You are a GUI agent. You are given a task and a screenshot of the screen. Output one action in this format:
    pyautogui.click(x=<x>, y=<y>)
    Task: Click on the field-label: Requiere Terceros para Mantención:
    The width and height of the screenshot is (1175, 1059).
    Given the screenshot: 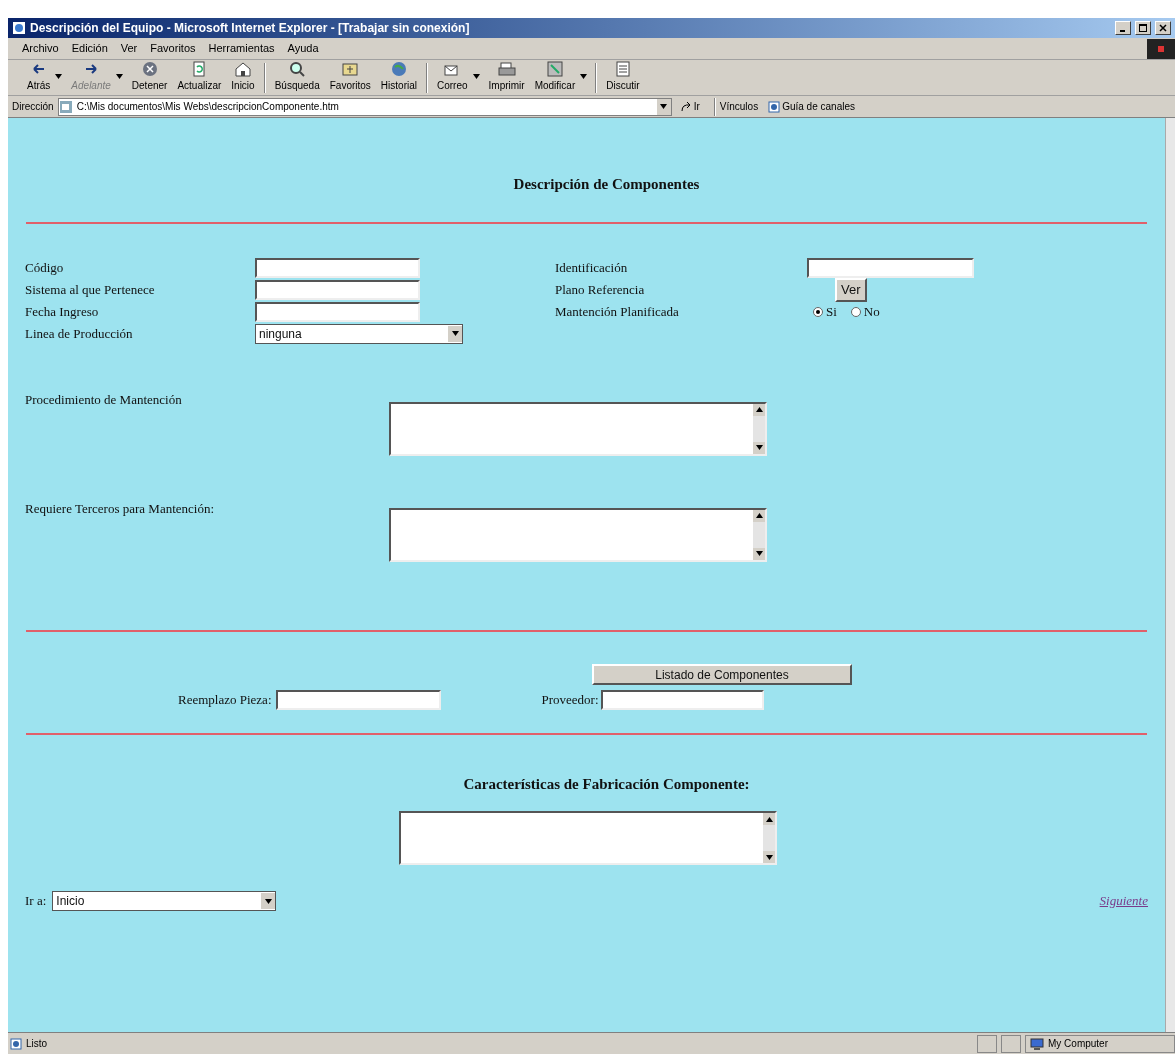 What is the action you would take?
    pyautogui.click(x=120, y=508)
    